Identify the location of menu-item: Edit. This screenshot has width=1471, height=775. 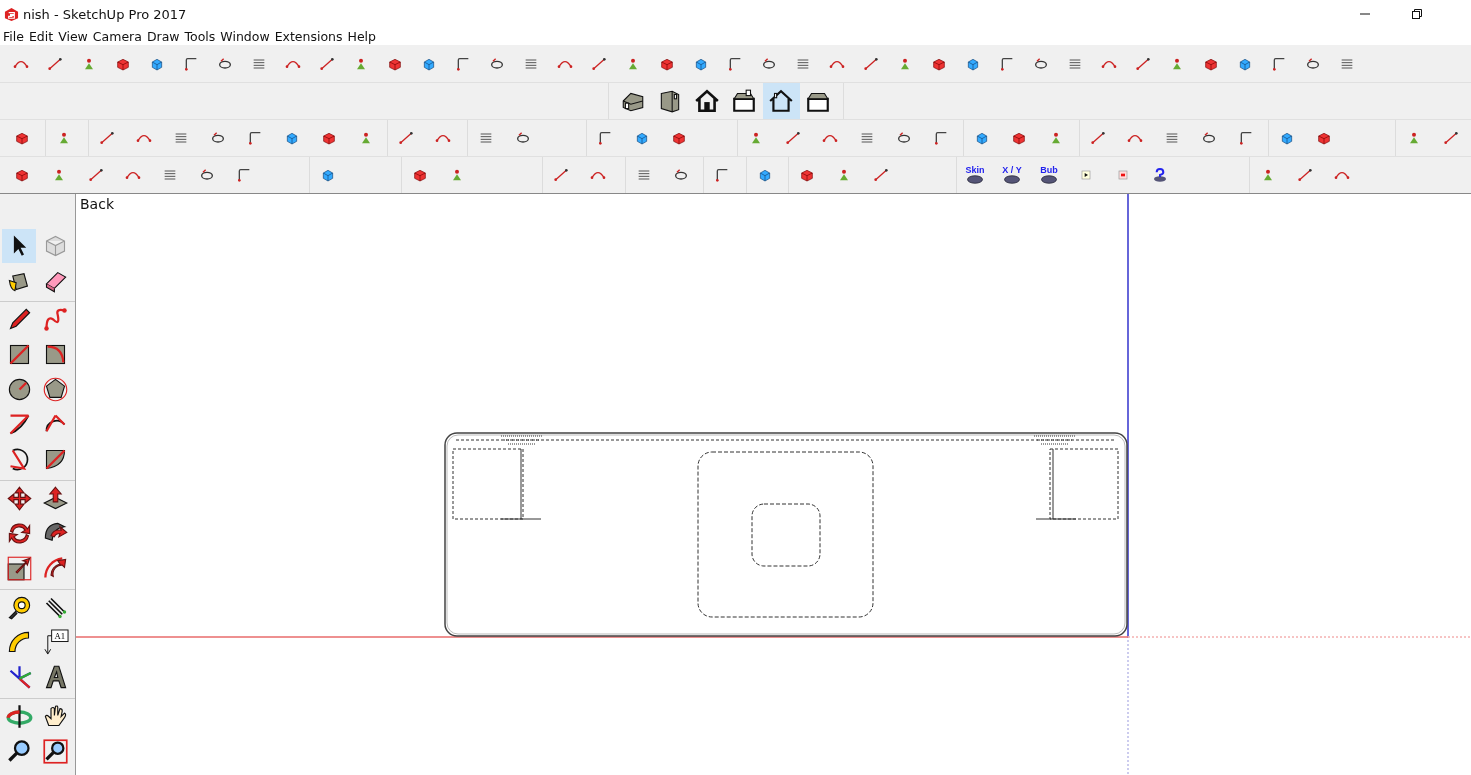
(41, 36).